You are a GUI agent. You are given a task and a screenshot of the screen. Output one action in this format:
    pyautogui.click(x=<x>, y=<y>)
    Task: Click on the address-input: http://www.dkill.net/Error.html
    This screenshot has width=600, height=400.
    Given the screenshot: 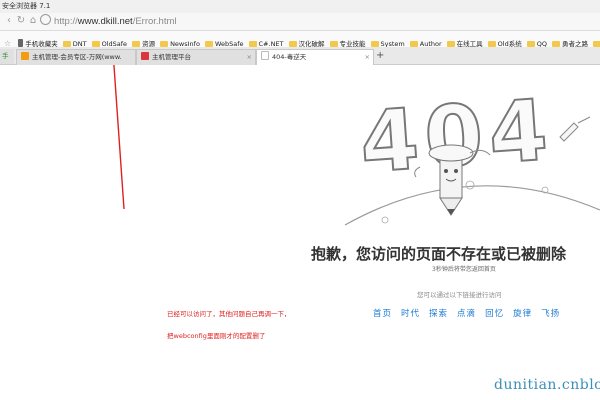 What is the action you would take?
    pyautogui.click(x=108, y=21)
    